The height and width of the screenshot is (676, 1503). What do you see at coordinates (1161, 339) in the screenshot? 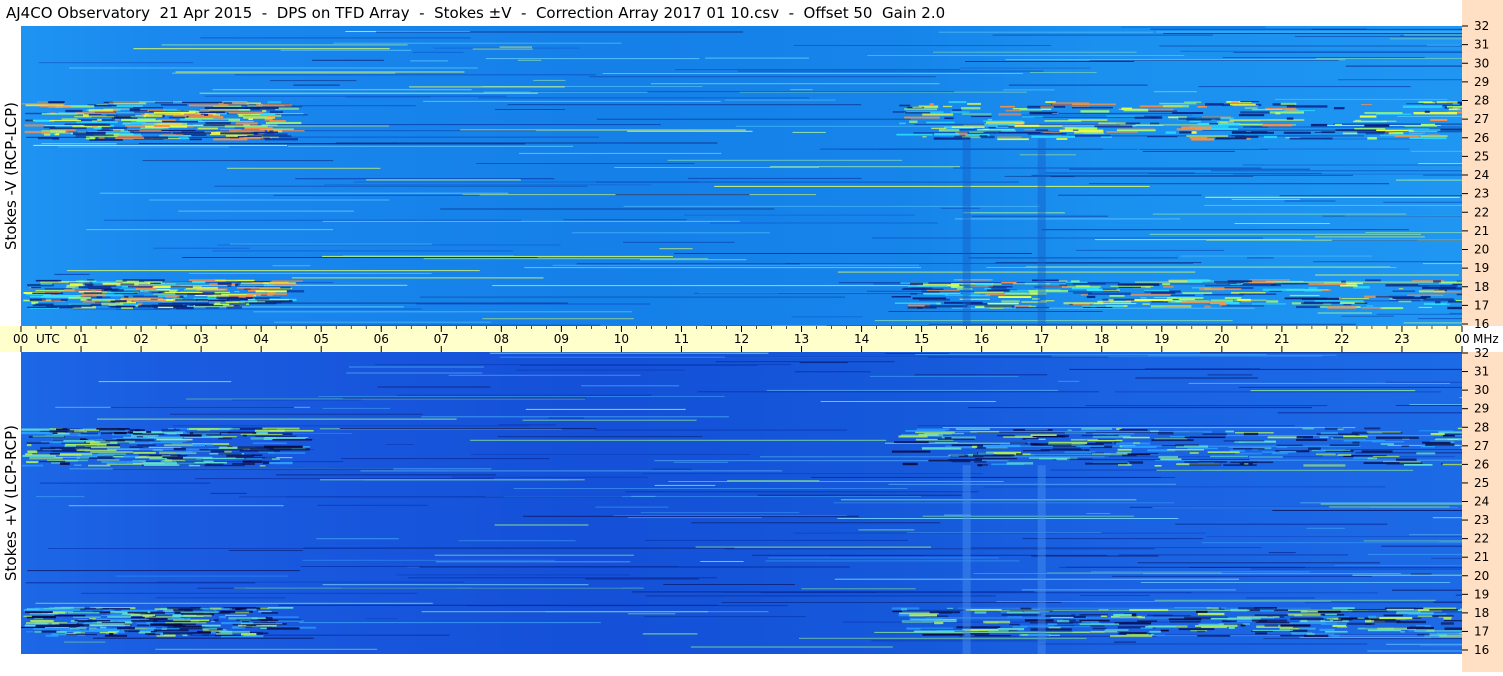
I see `time-tick-label: 19` at bounding box center [1161, 339].